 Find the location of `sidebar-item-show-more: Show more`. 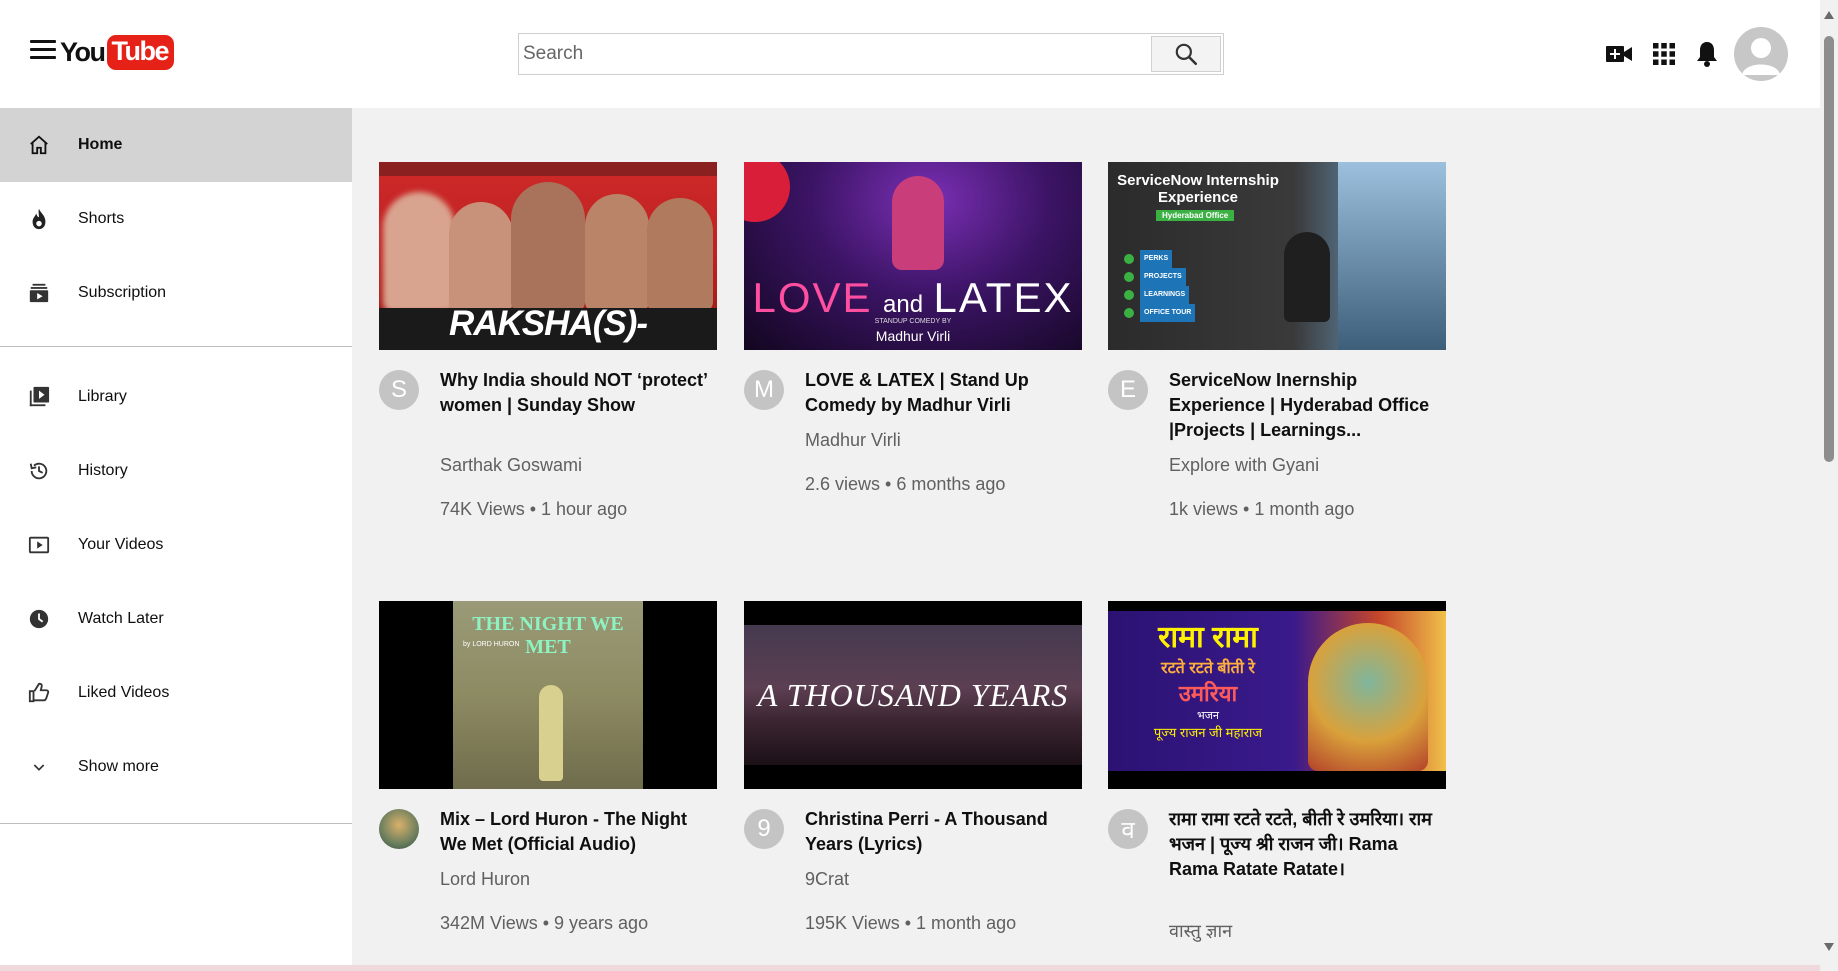

sidebar-item-show-more: Show more is located at coordinates (176, 767).